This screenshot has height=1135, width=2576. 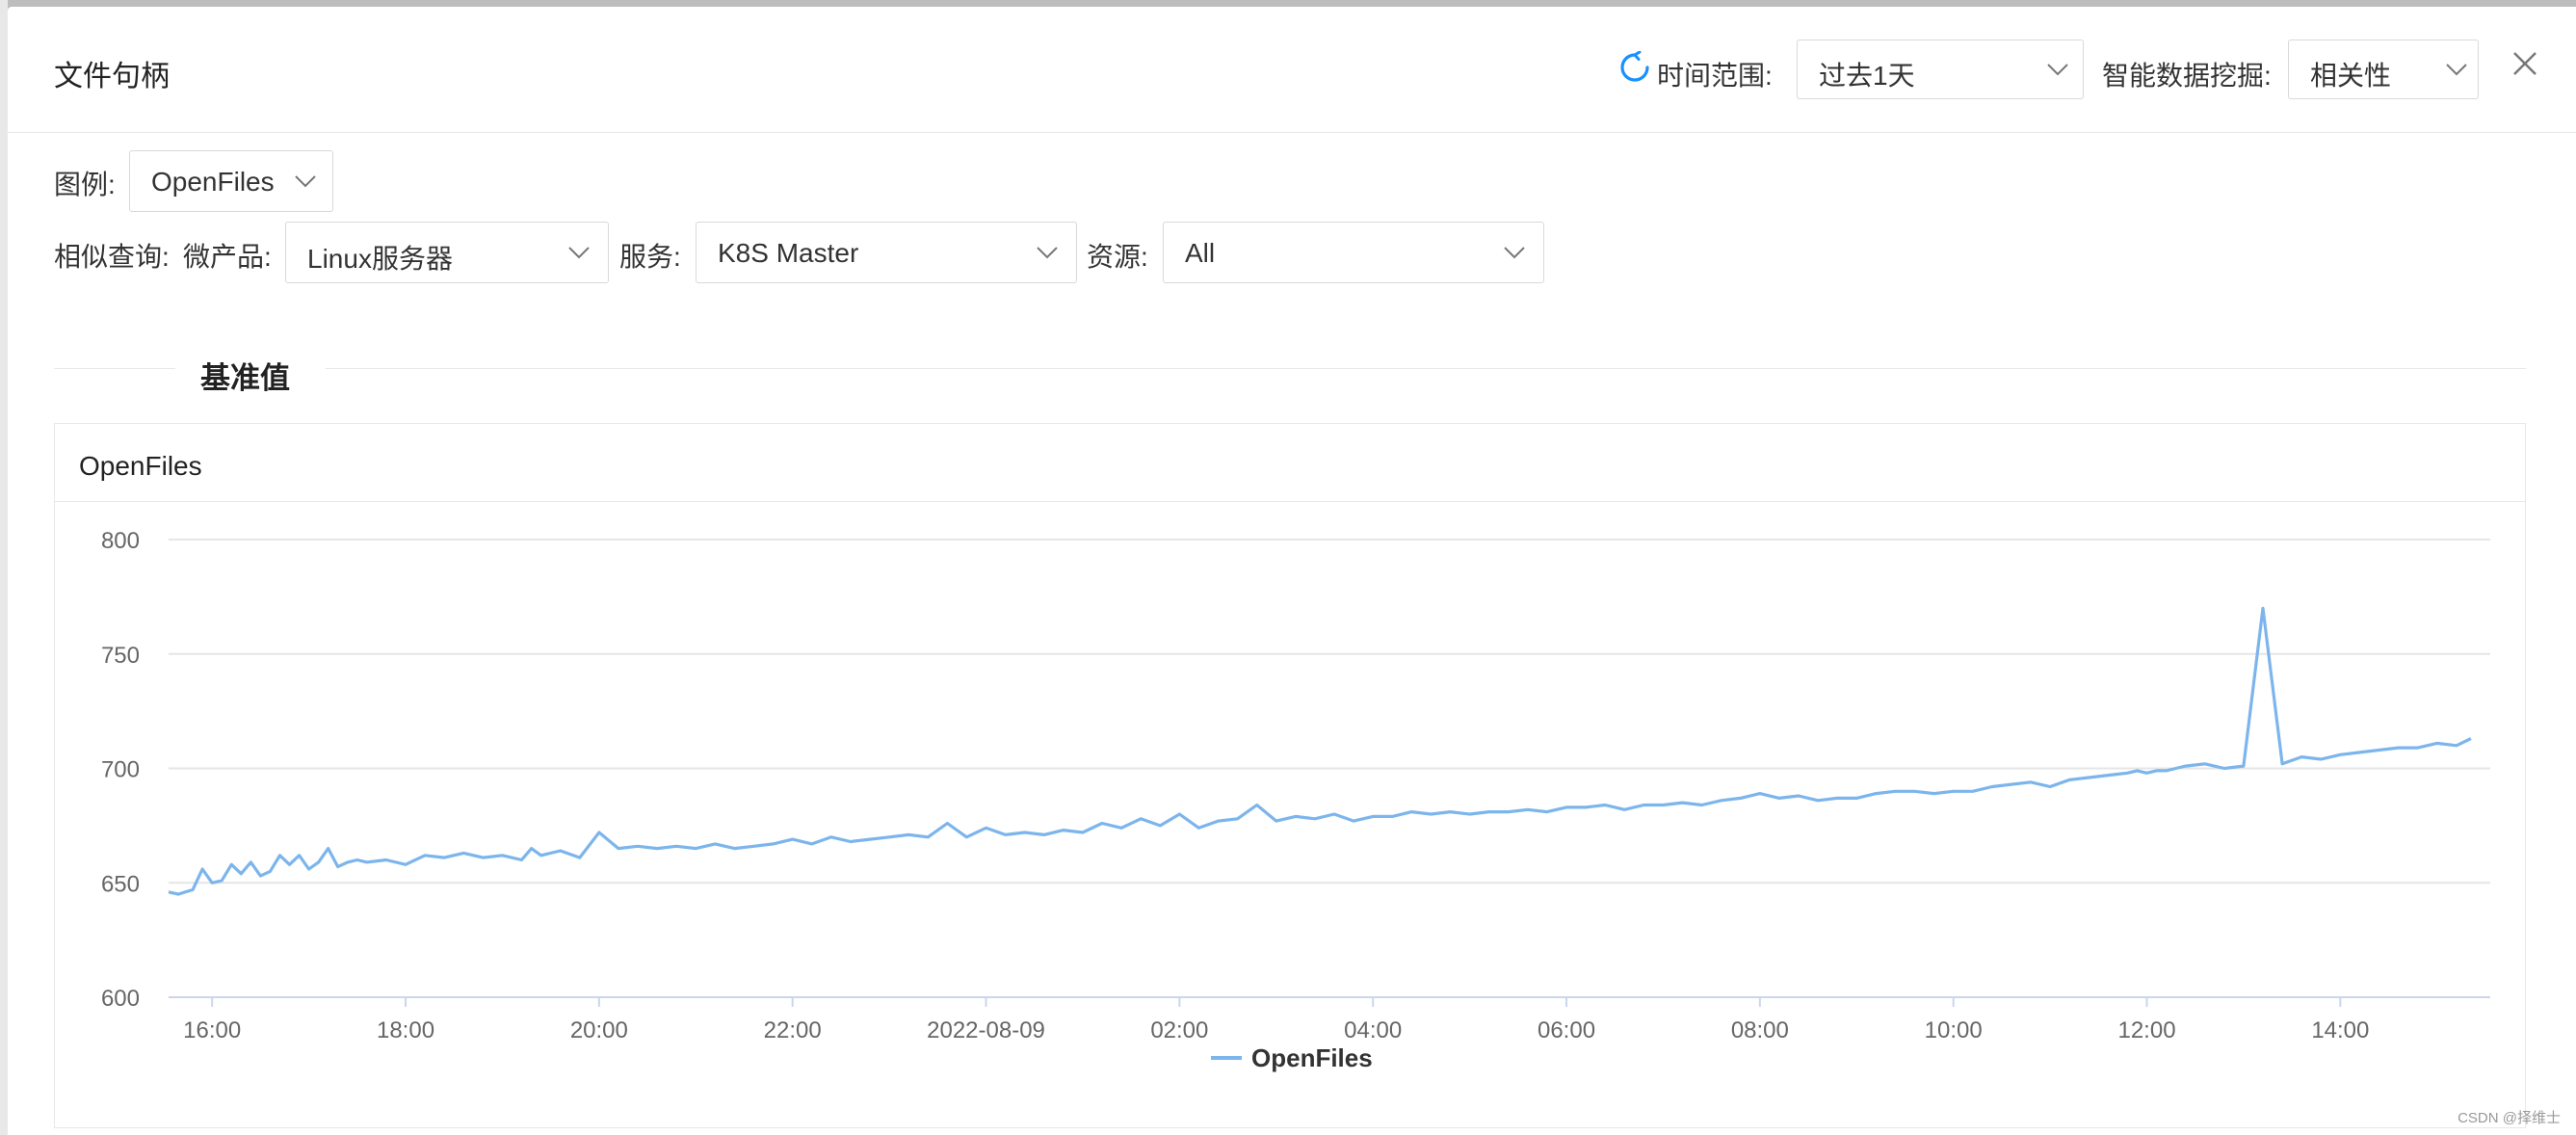 What do you see at coordinates (228, 257) in the screenshot?
I see `product-label: 微产品:` at bounding box center [228, 257].